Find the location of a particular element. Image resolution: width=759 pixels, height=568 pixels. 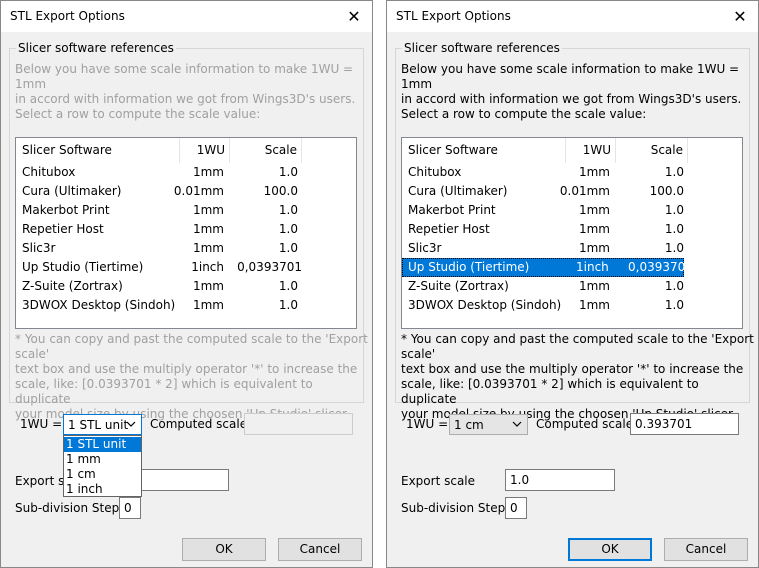

cell-slicer: Chitubox is located at coordinates (435, 172).